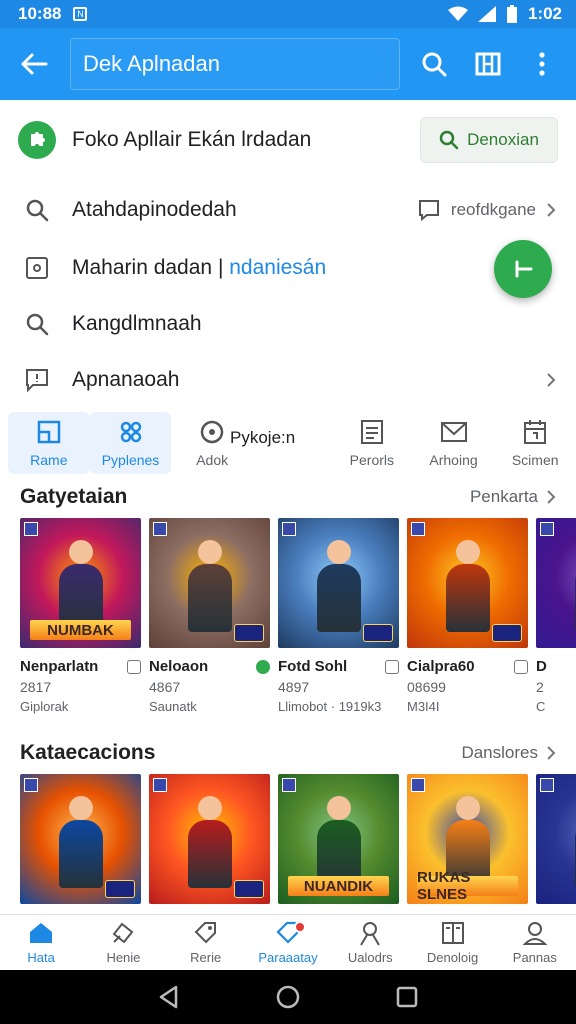 The height and width of the screenshot is (1024, 576). I want to click on nav-item-label: Denoloig, so click(452, 957).